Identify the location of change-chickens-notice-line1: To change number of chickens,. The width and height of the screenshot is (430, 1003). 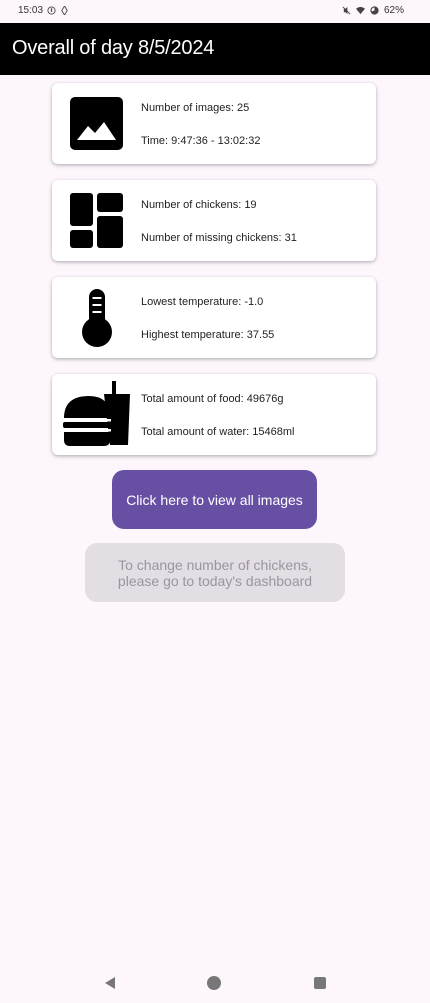
(215, 564).